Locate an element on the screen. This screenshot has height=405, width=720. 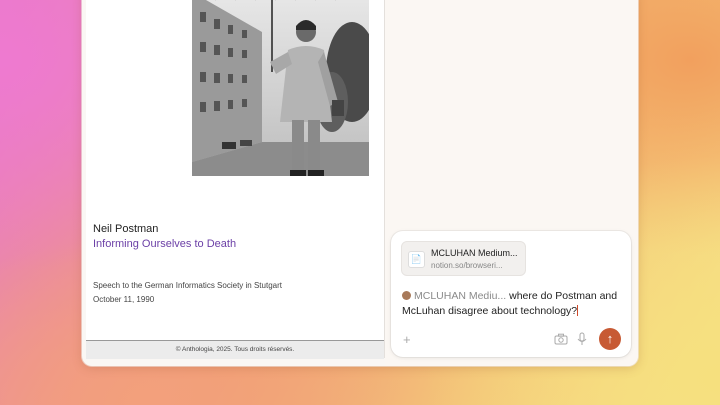
arrow-up-icon: ↑ is located at coordinates (610, 338).